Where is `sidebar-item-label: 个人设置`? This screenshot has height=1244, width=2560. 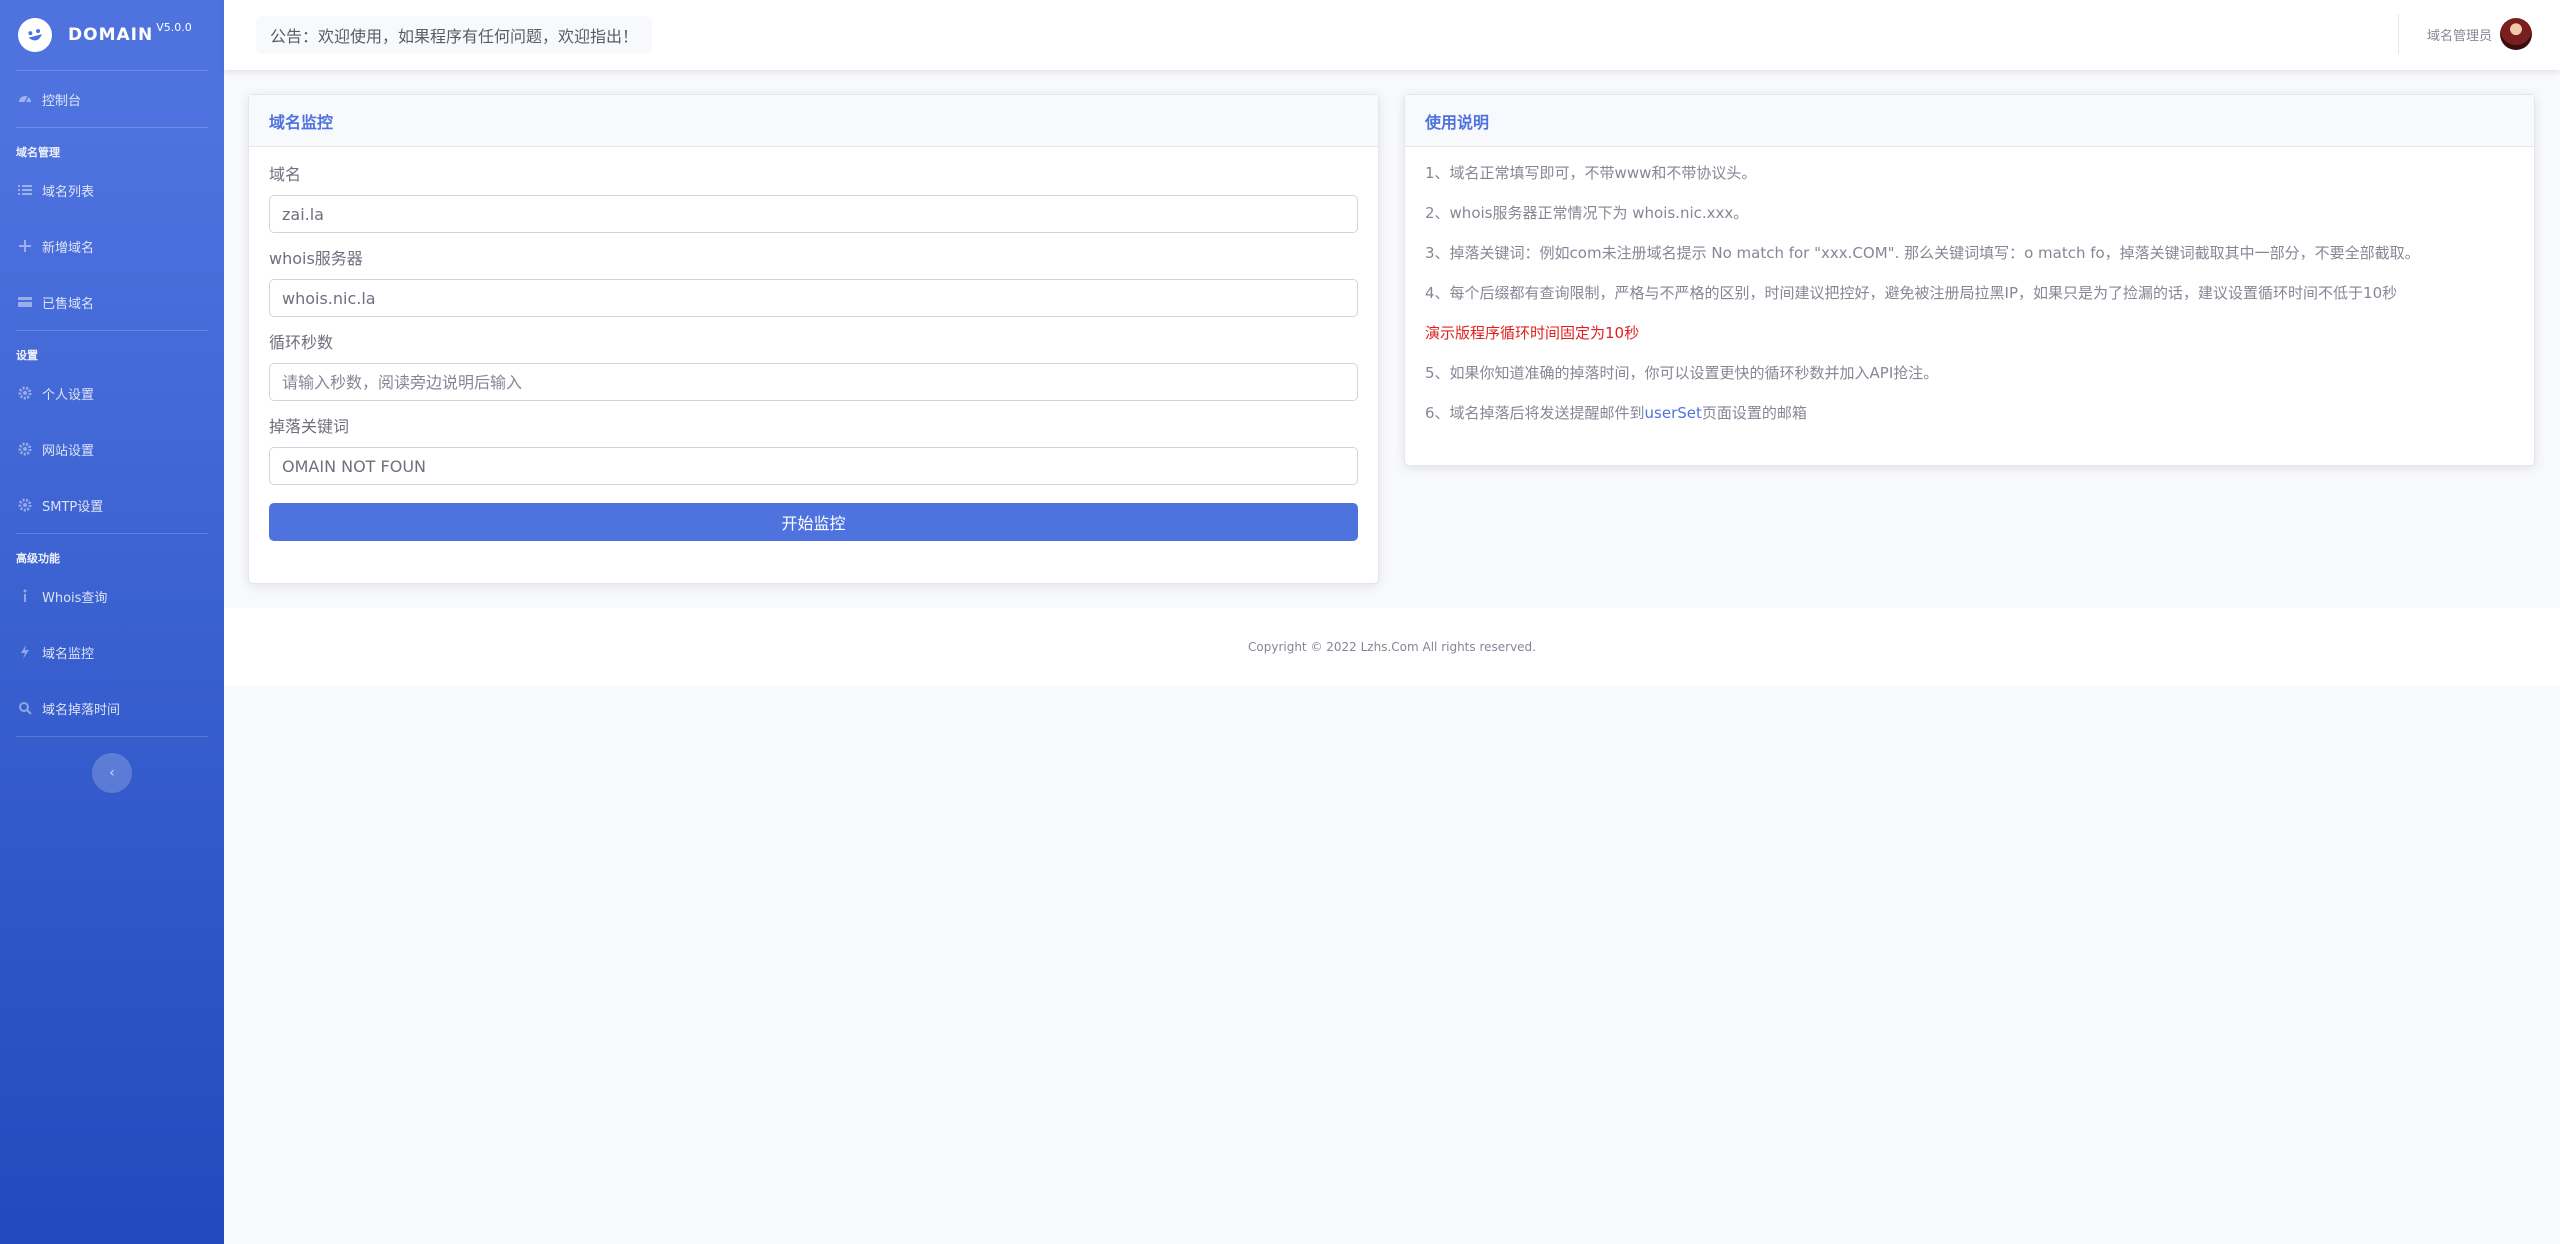 sidebar-item-label: 个人设置 is located at coordinates (68, 395).